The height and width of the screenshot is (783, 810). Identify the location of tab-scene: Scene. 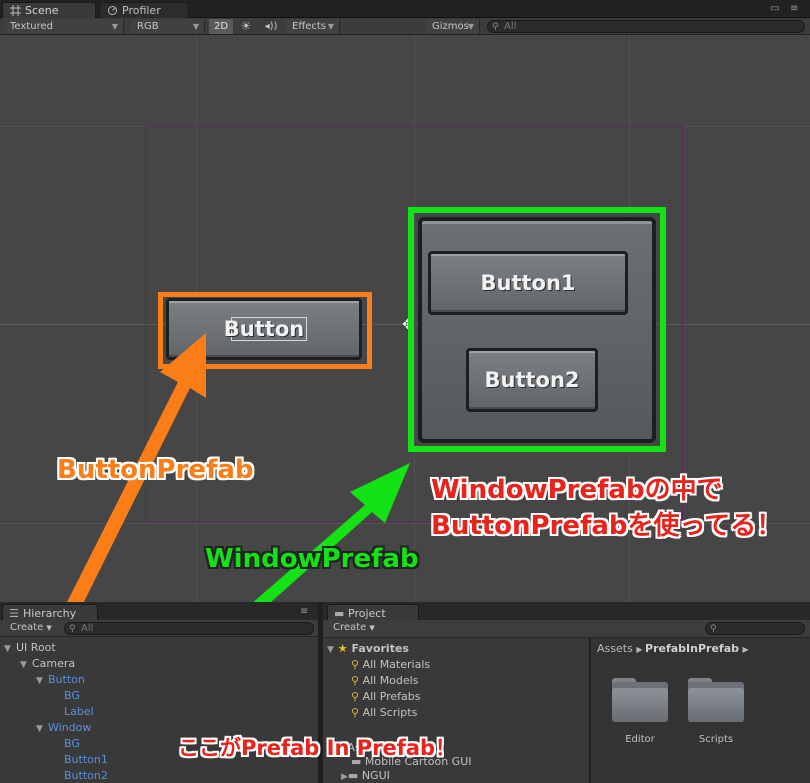
(49, 10).